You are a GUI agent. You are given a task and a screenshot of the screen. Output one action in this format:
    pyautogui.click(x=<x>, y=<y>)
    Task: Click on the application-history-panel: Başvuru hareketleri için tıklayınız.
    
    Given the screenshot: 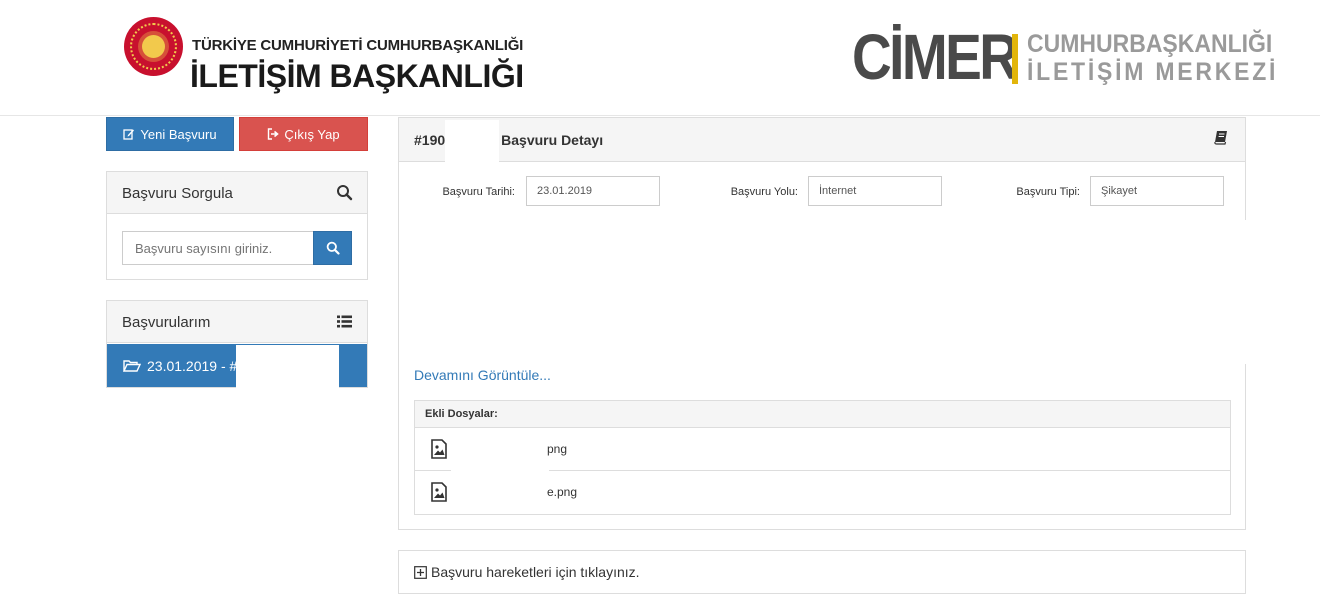 What is the action you would take?
    pyautogui.click(x=822, y=572)
    